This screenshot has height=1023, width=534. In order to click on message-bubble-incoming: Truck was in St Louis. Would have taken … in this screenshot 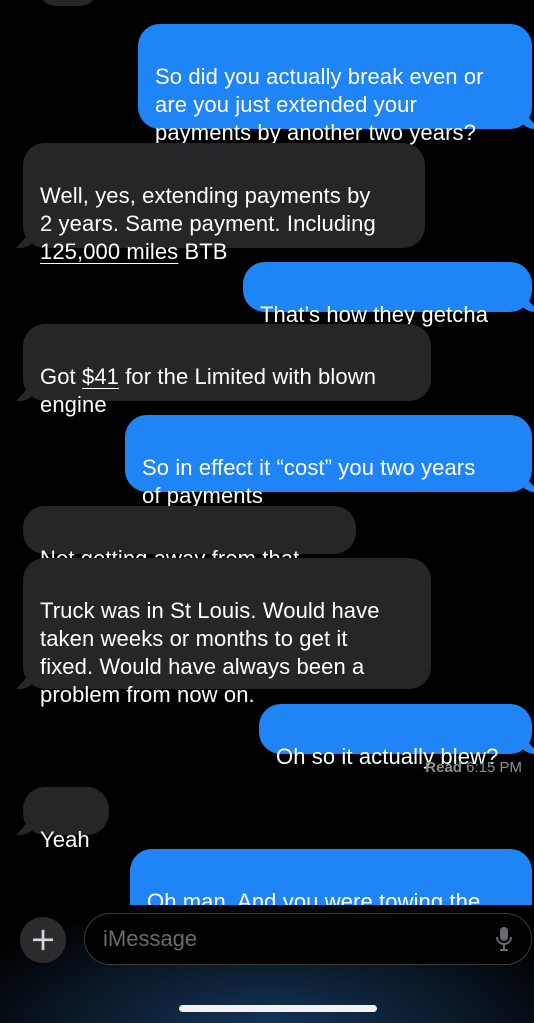, I will do `click(227, 632)`.